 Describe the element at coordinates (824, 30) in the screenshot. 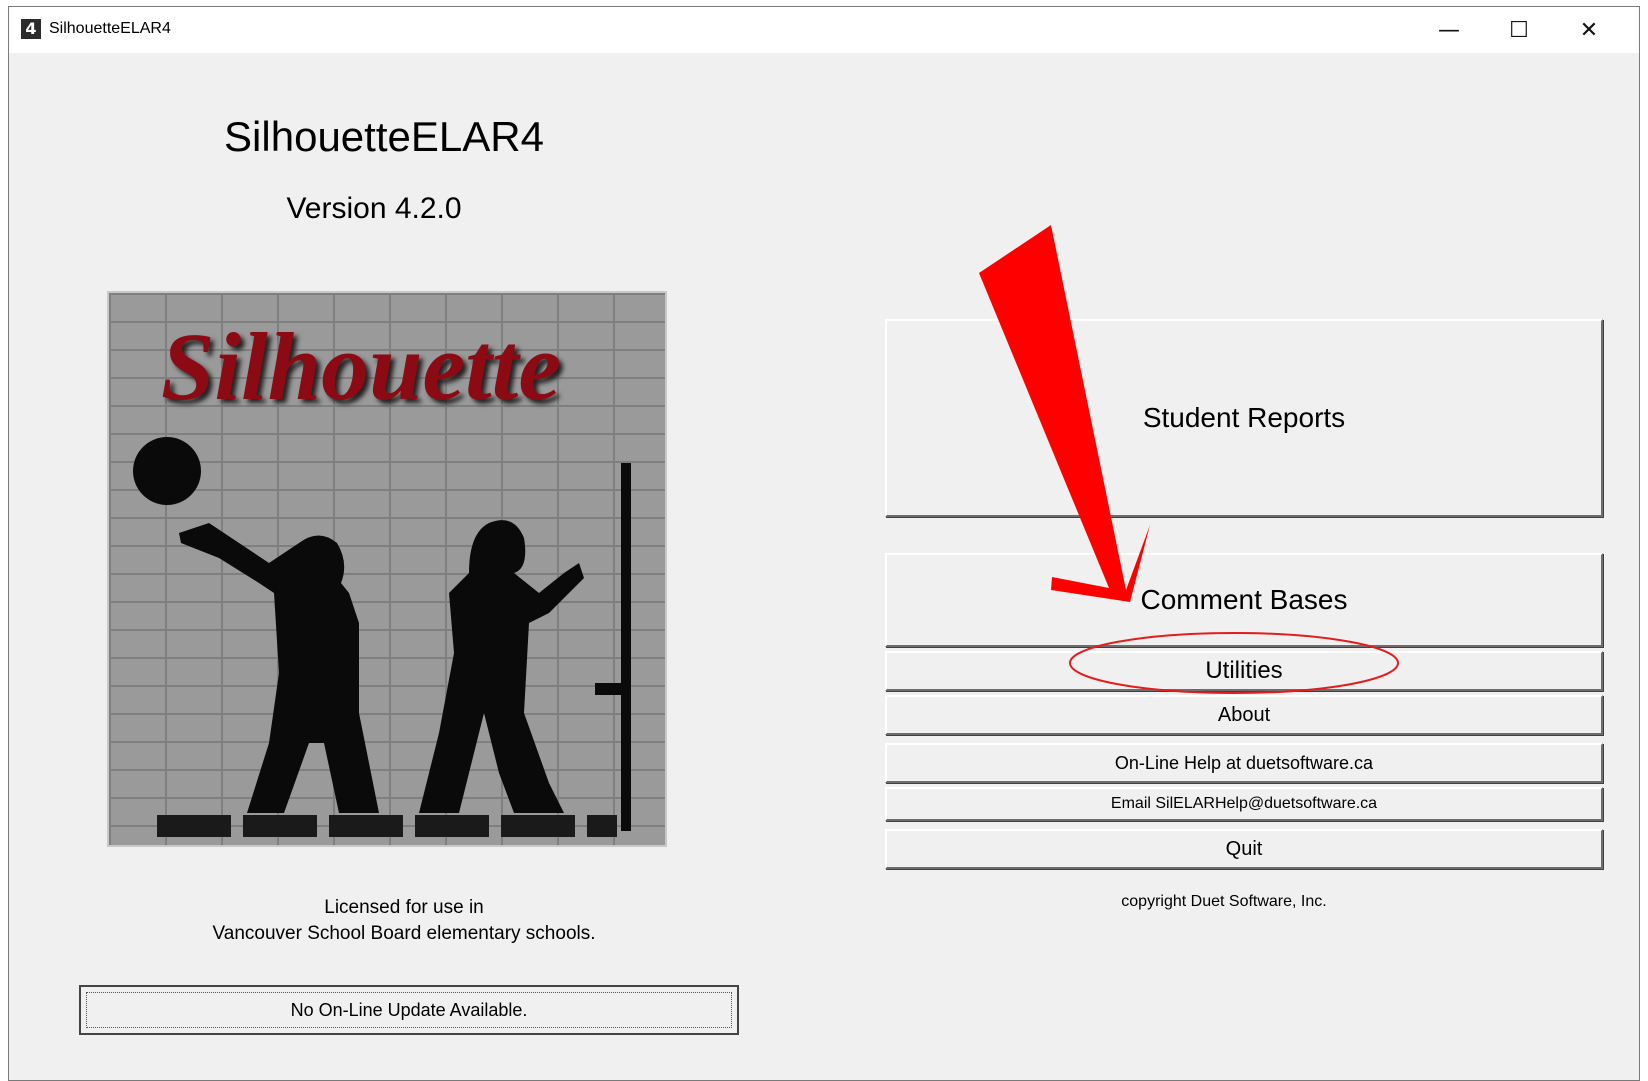

I see `title-bar: 4 SilhouetteELAR4 — ☐ ✕` at that location.